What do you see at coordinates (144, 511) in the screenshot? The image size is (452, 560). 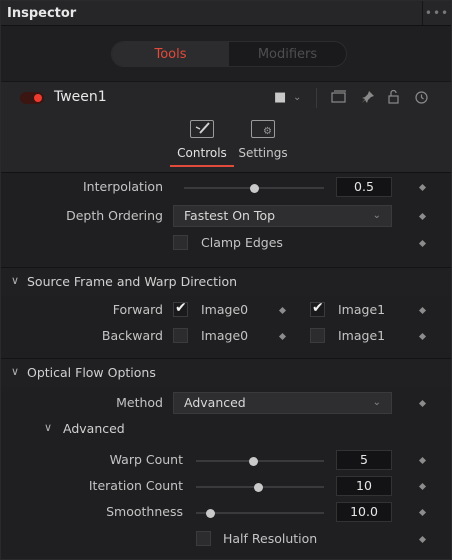 I see `smoothness-label: Smoothness` at bounding box center [144, 511].